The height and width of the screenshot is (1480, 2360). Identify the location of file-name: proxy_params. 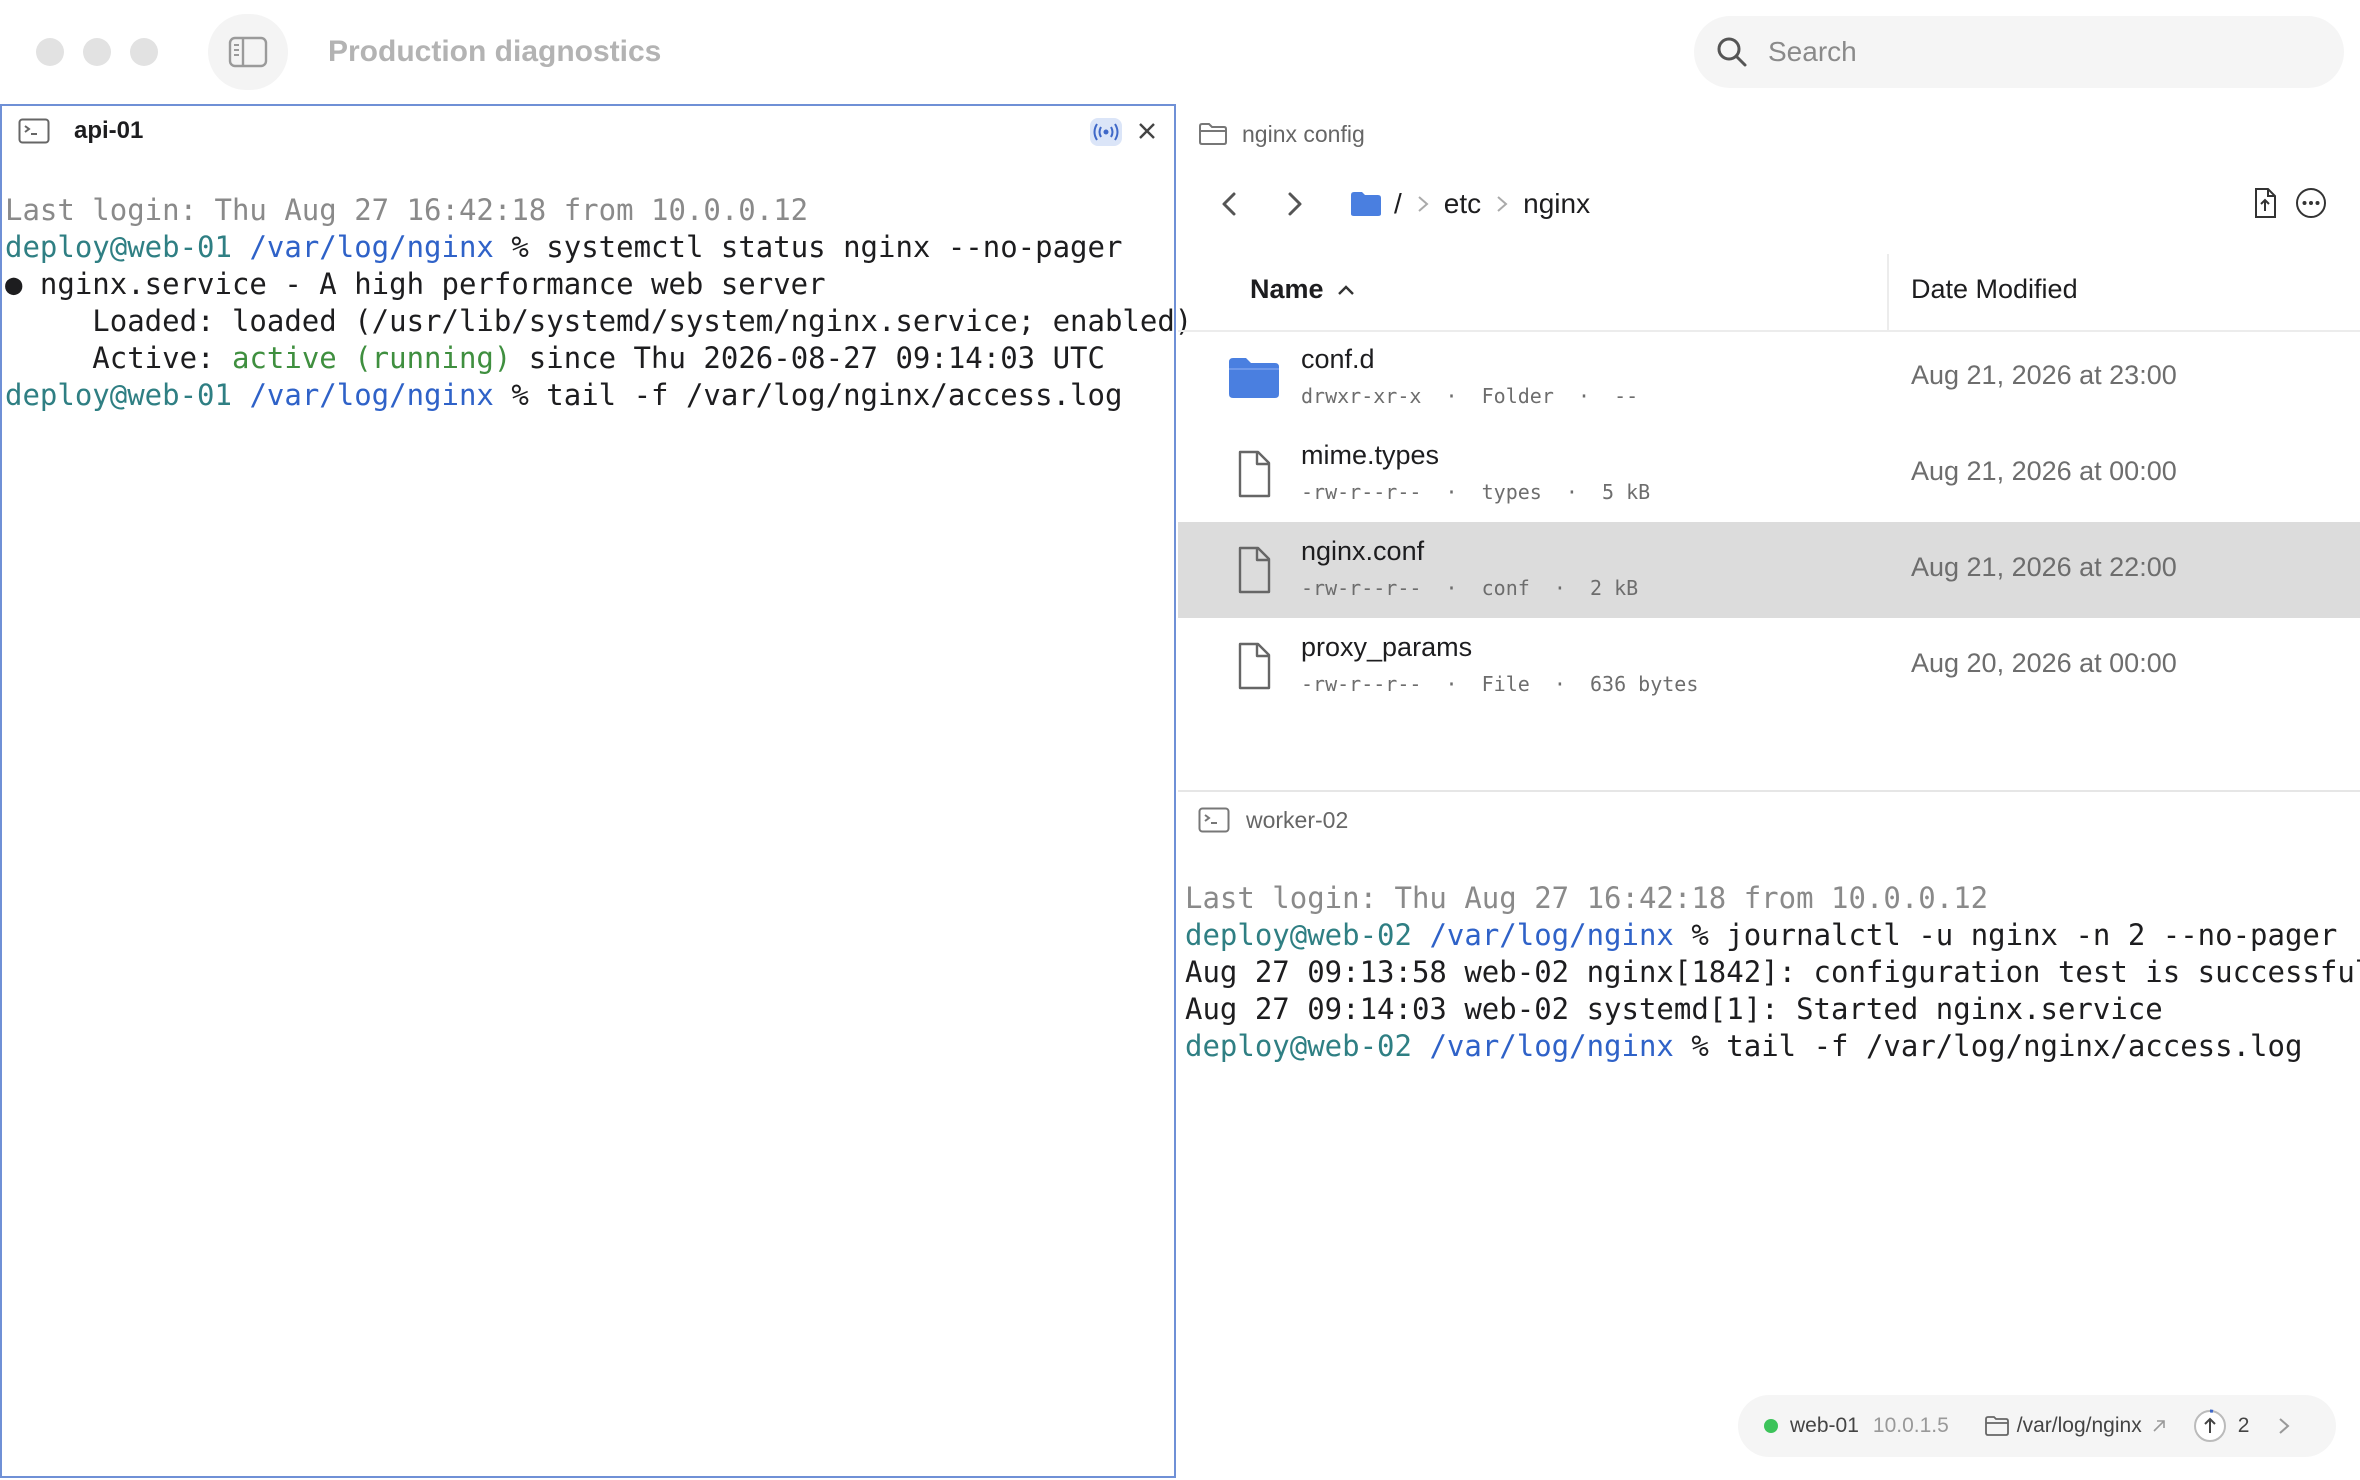
(1387, 647).